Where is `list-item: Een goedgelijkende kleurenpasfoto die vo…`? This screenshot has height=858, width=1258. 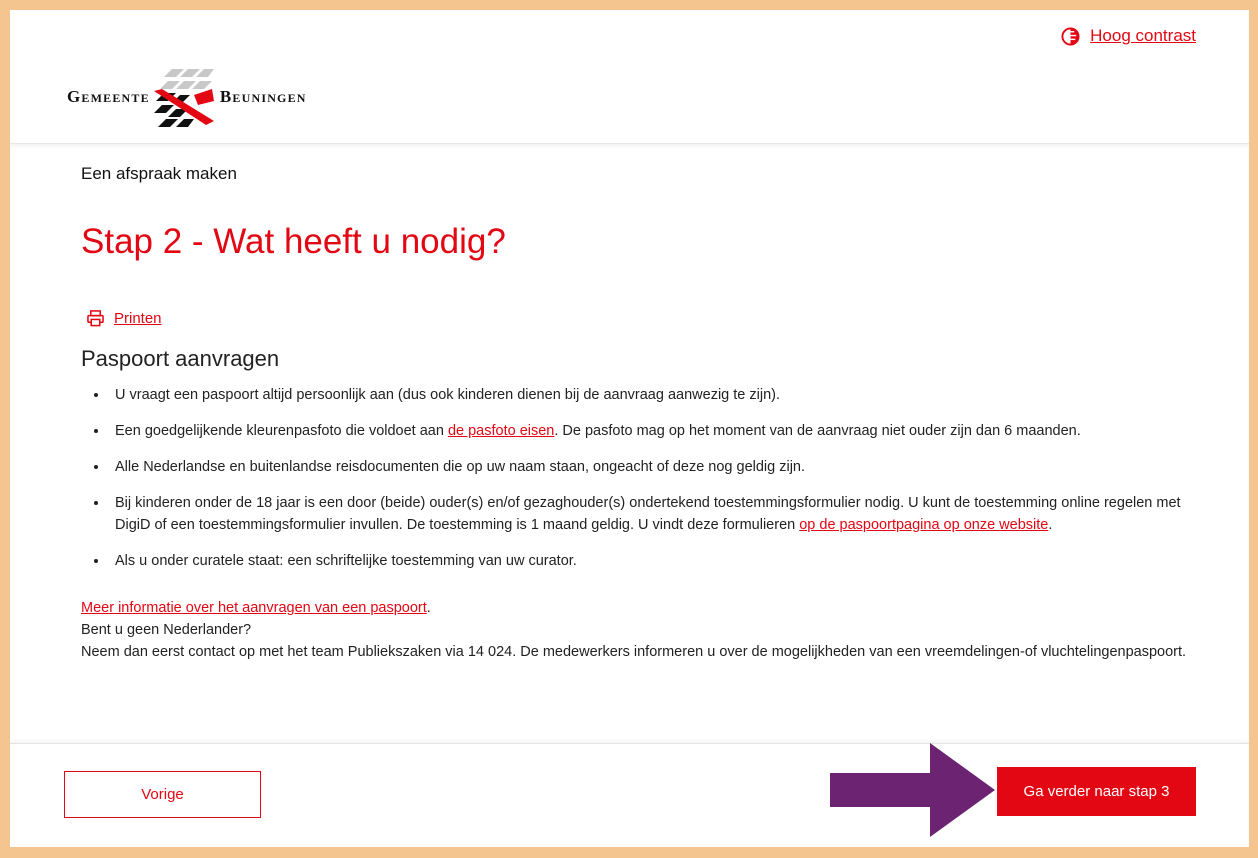
list-item: Een goedgelijkende kleurenpasfoto die vo… is located at coordinates (655, 431).